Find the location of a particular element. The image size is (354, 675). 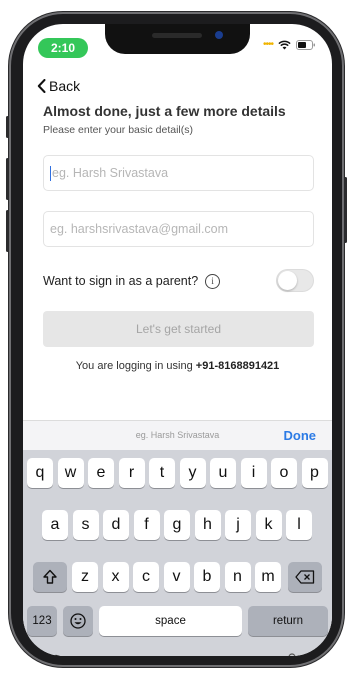

shift-icon is located at coordinates (50, 576).